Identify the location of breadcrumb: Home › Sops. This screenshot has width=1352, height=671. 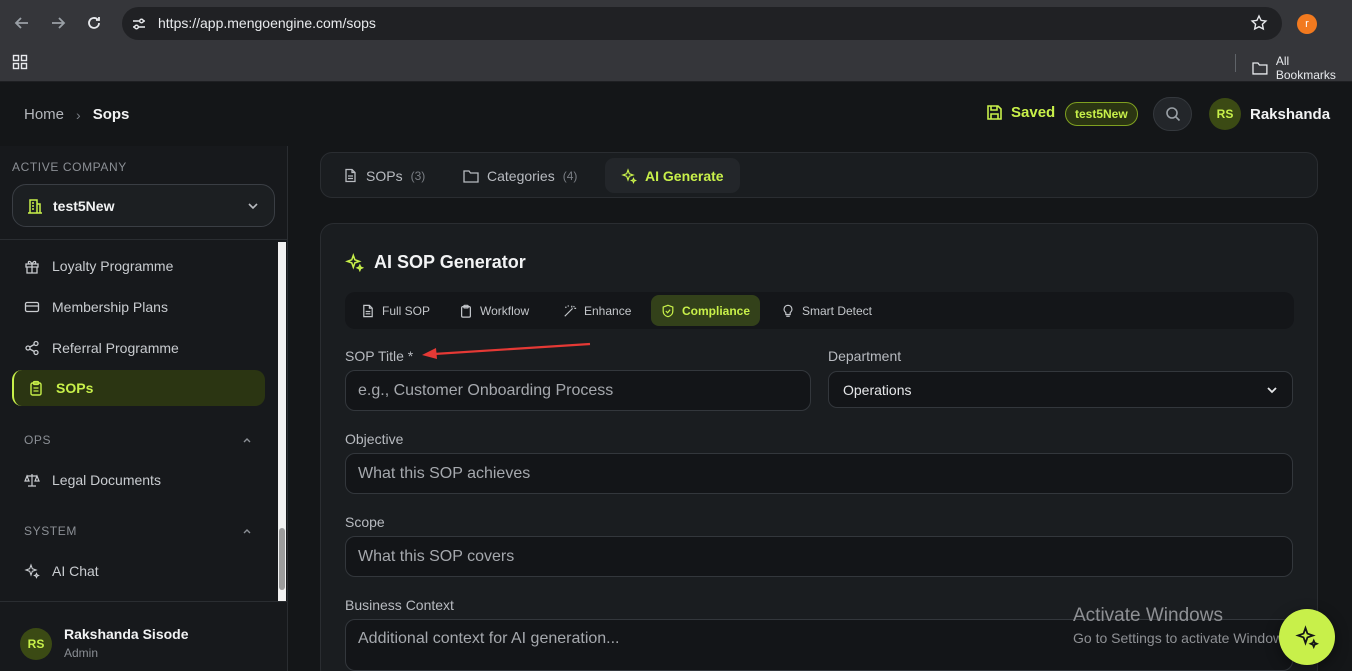
(76, 114).